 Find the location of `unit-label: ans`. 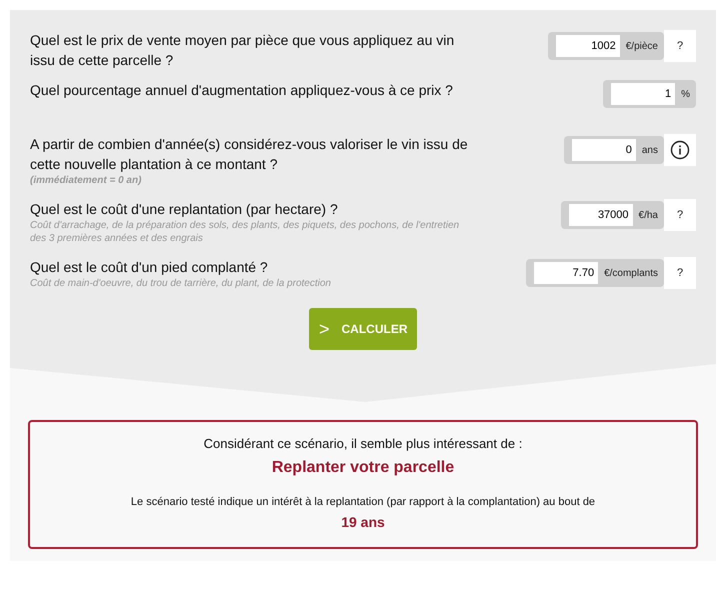

unit-label: ans is located at coordinates (650, 151).